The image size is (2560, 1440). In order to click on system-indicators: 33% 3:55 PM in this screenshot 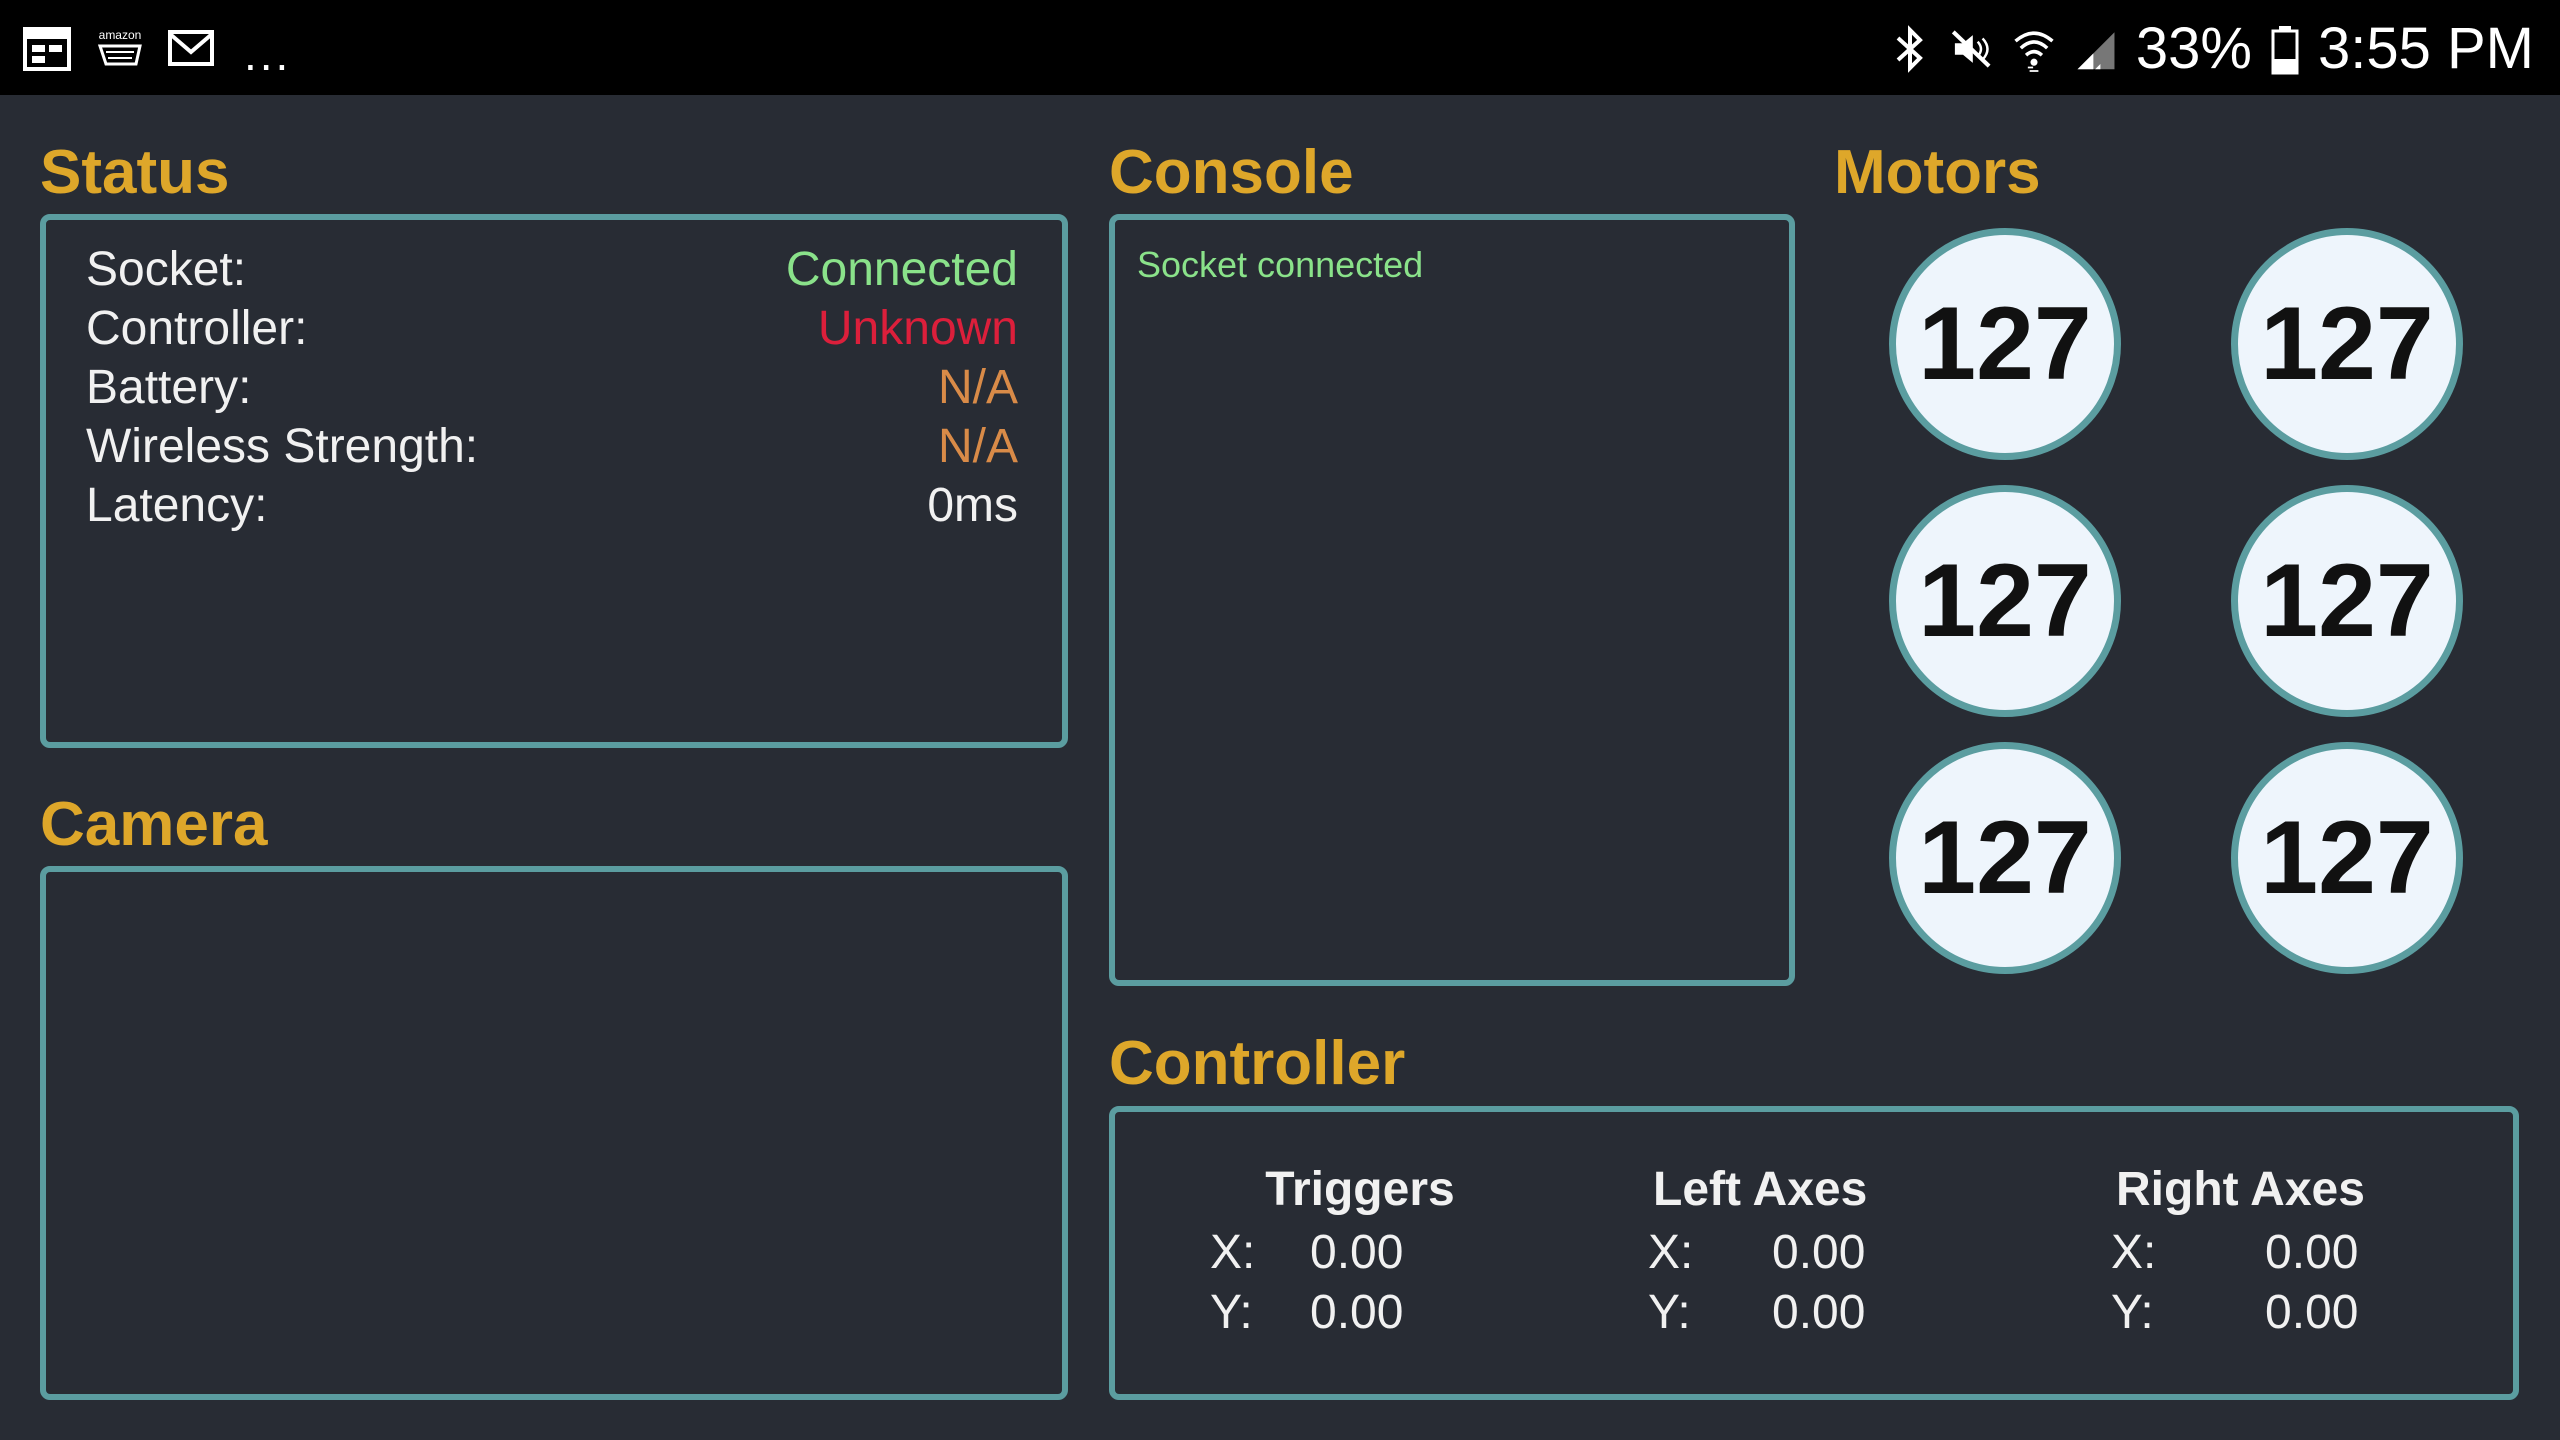, I will do `click(2211, 49)`.